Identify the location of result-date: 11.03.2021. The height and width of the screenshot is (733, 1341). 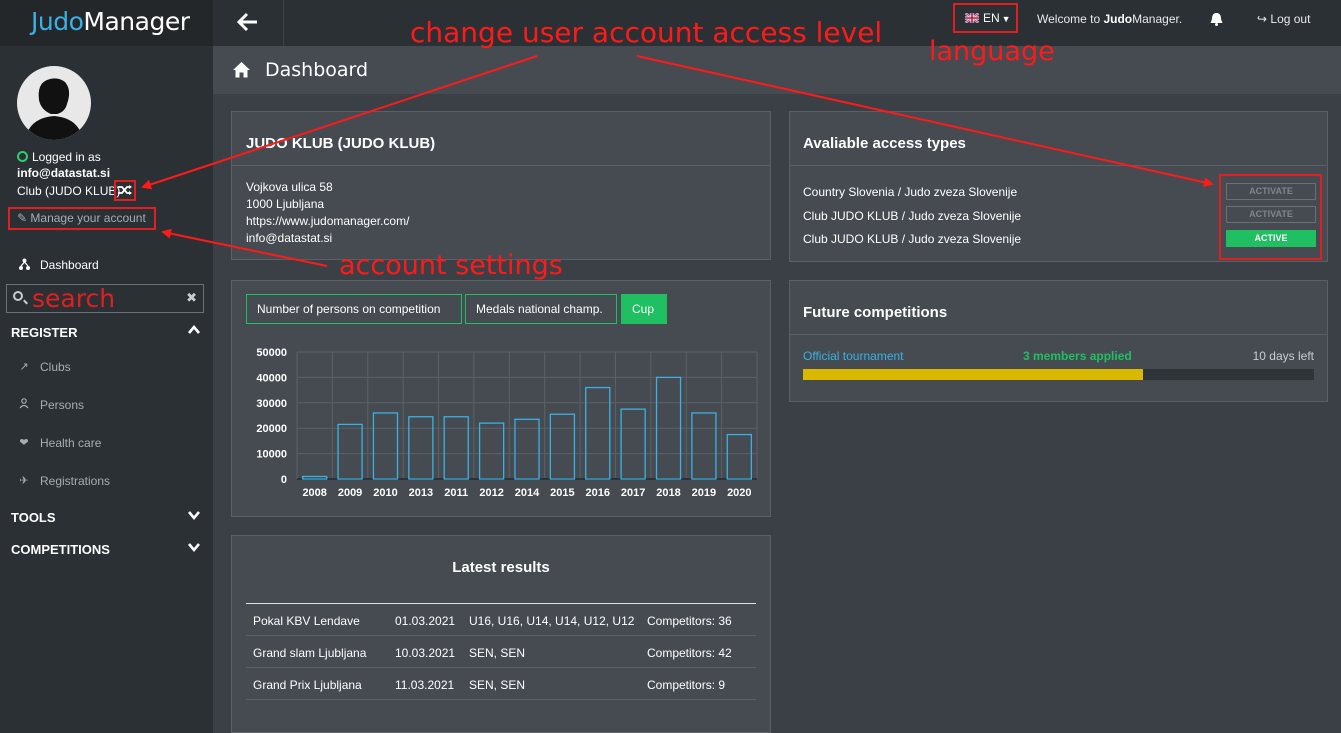
(425, 685).